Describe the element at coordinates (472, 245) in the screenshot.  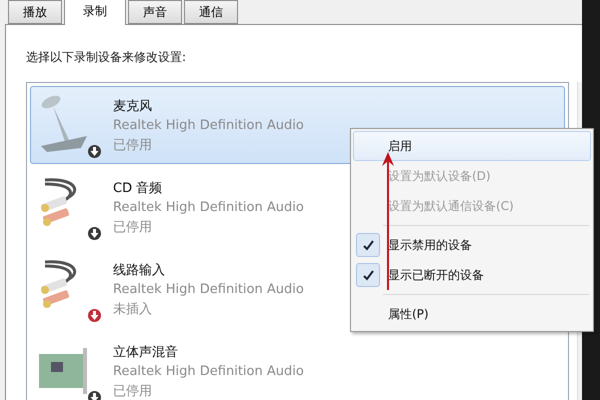
I see `menu-item: 显示禁用的设备` at that location.